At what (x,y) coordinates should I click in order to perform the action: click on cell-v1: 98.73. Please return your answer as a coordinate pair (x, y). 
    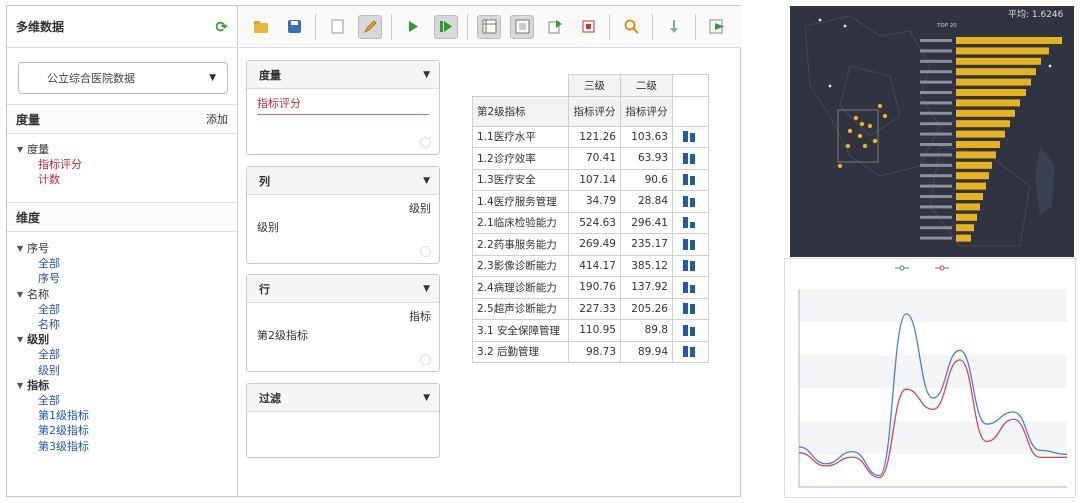
    Looking at the image, I should click on (594, 351).